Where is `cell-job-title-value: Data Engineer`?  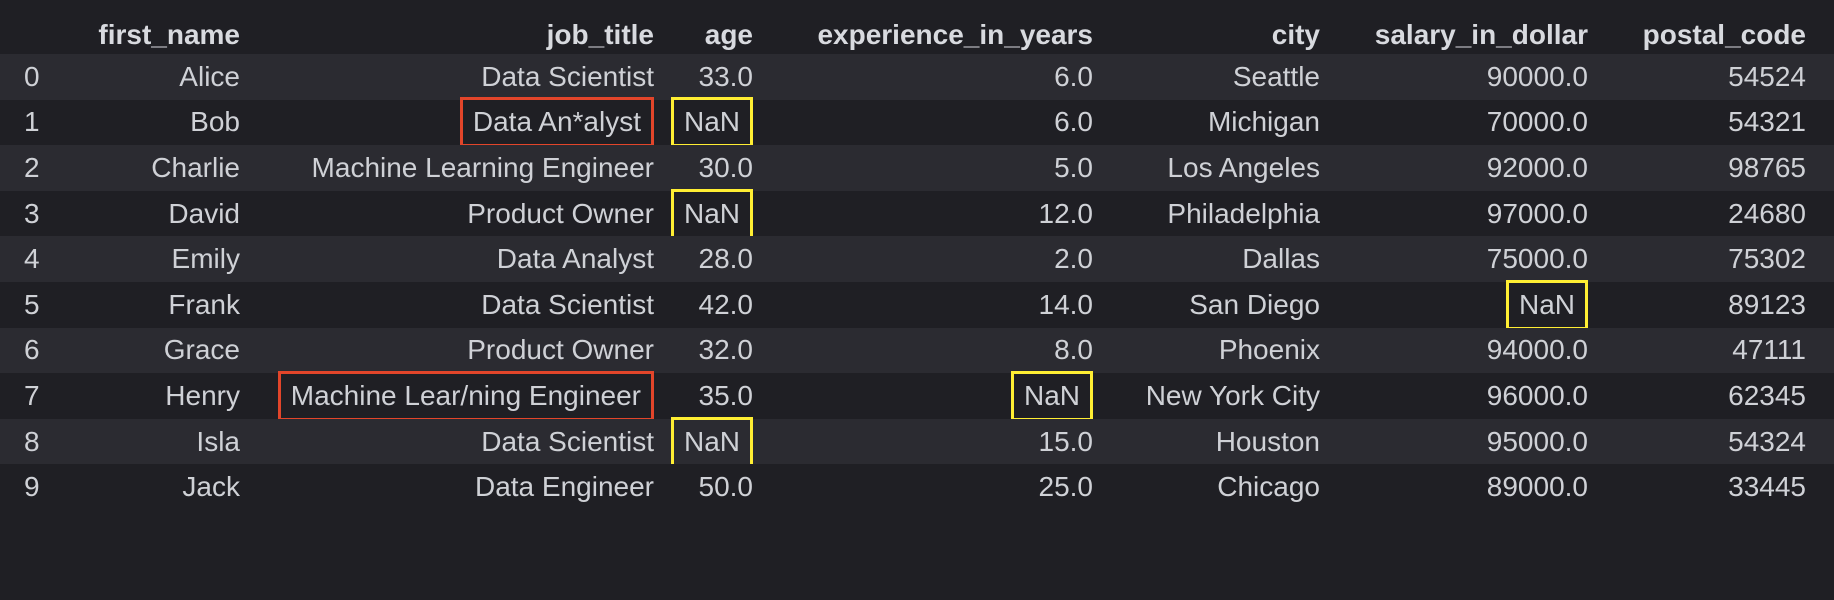 cell-job-title-value: Data Engineer is located at coordinates (564, 487).